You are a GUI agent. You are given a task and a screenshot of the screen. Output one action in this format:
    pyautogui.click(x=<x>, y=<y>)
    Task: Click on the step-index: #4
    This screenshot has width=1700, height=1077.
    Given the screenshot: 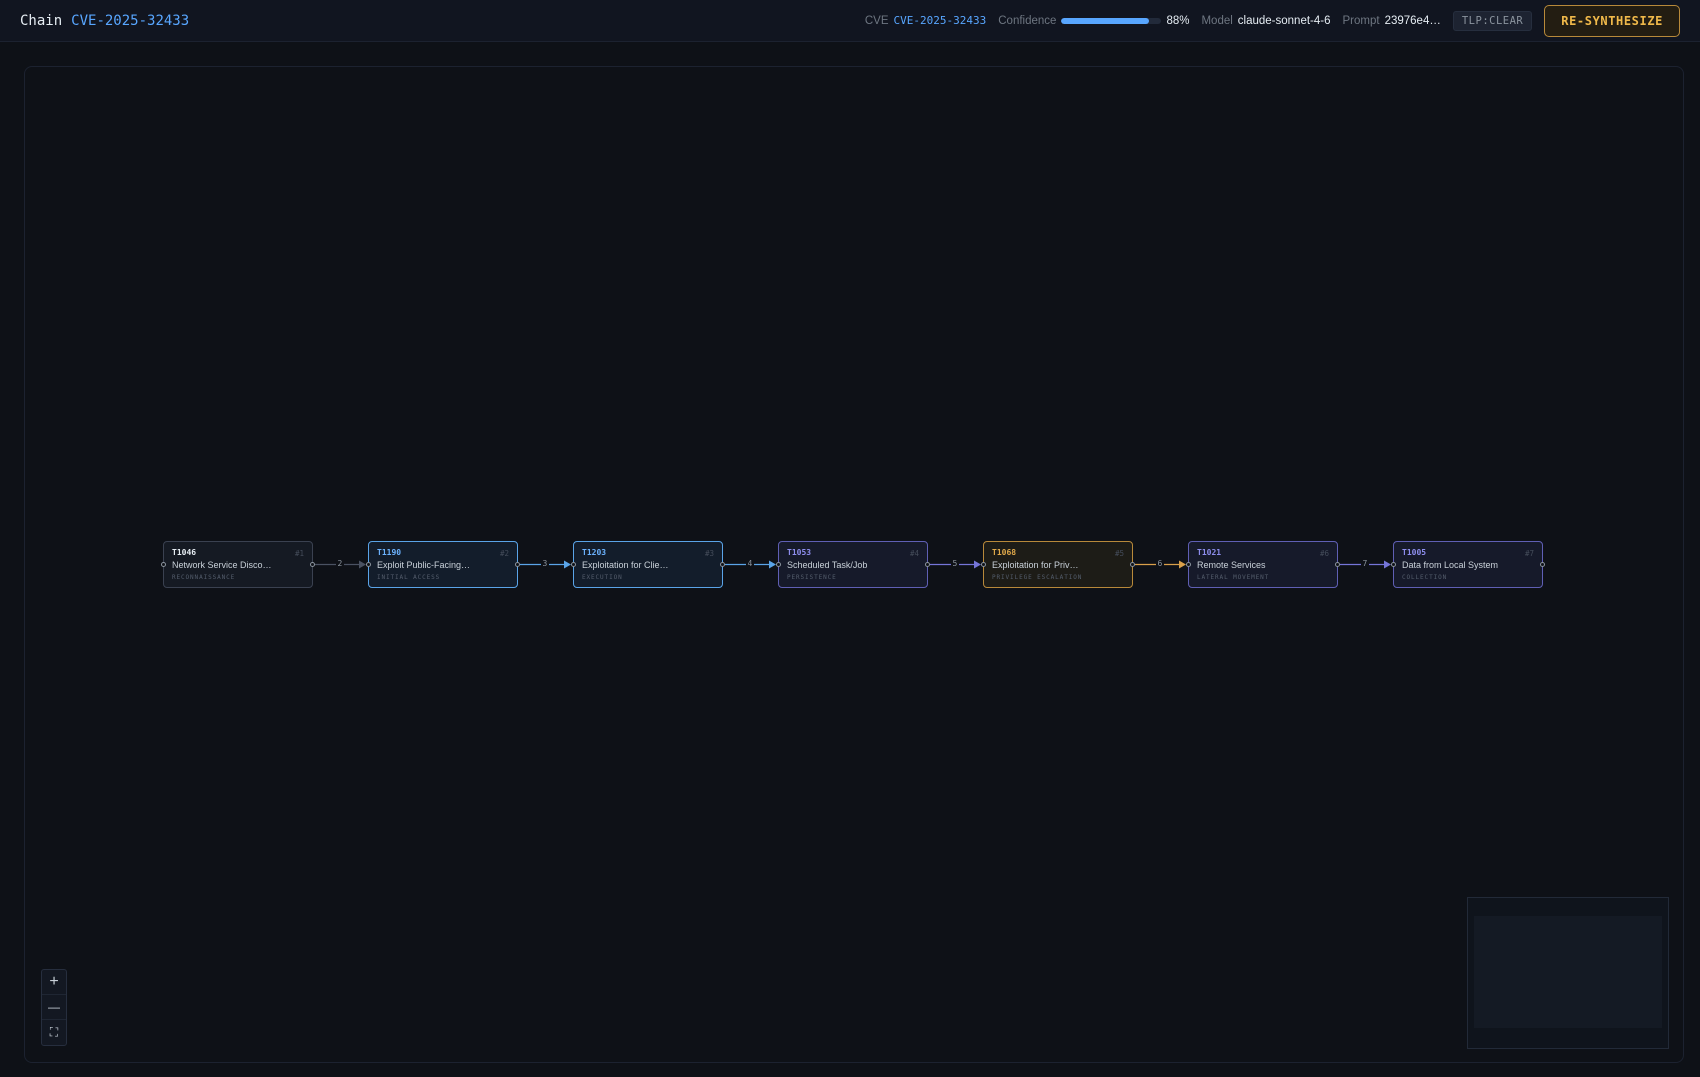 What is the action you would take?
    pyautogui.click(x=914, y=553)
    